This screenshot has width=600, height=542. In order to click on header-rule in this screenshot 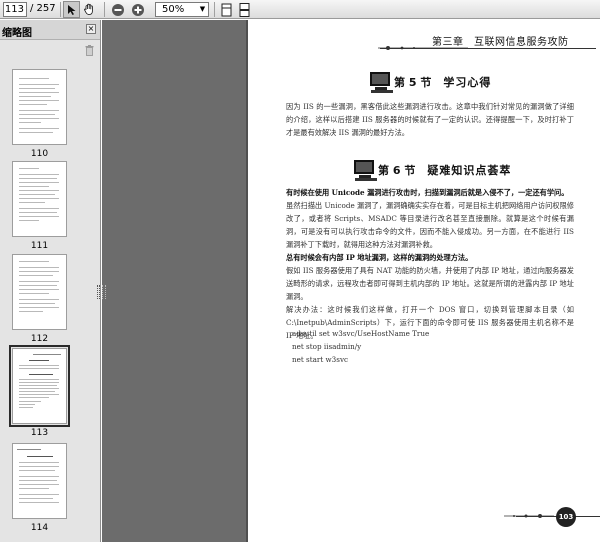, I will do `click(488, 48)`.